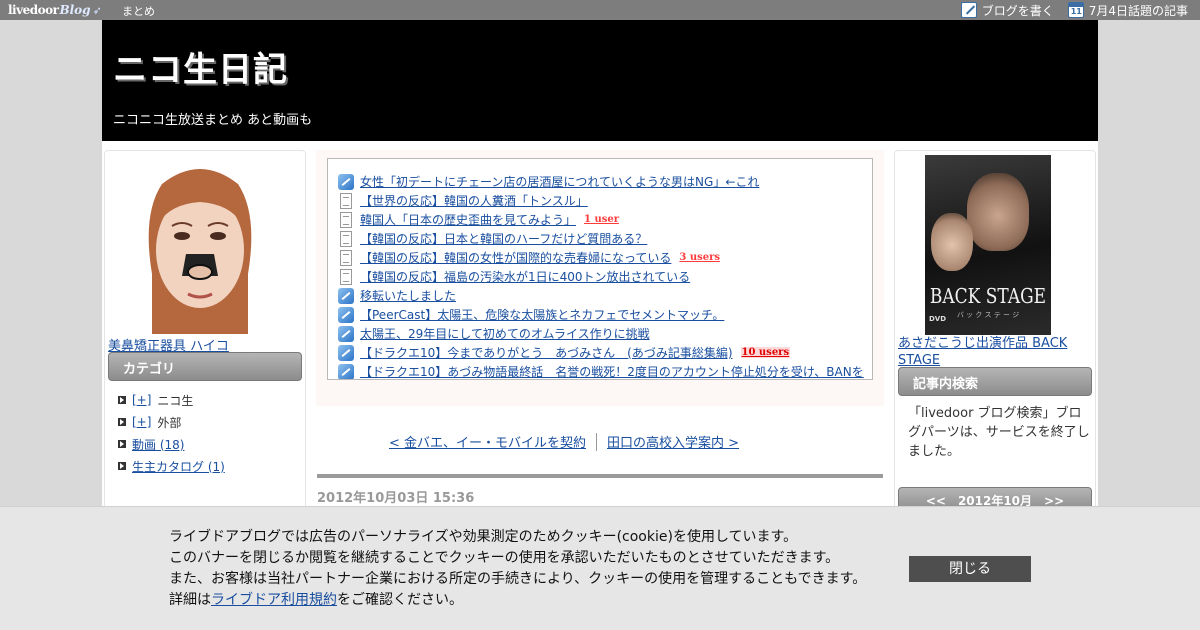 The width and height of the screenshot is (1200, 630). I want to click on cookie-close-button: 閉じる, so click(970, 569).